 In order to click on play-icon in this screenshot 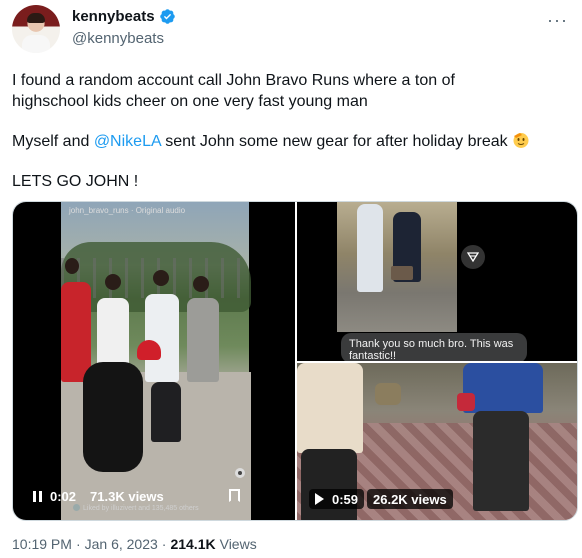, I will do `click(319, 499)`.